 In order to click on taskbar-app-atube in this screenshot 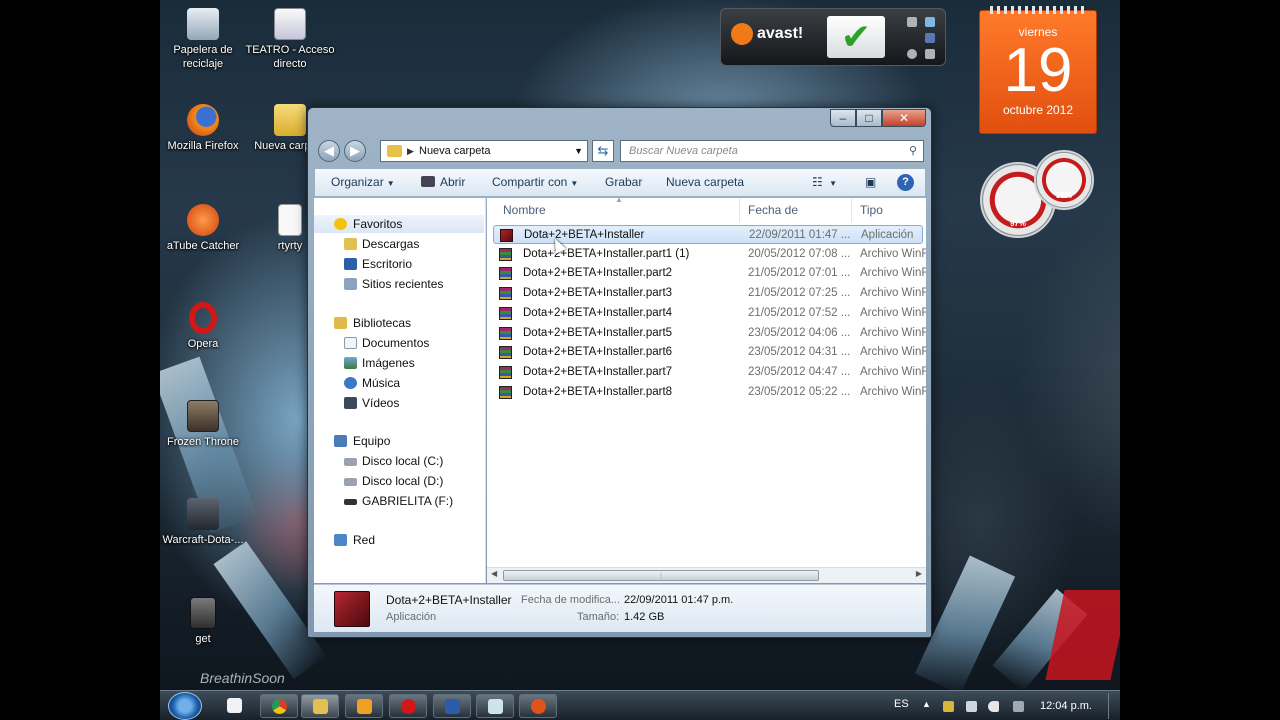, I will do `click(538, 706)`.